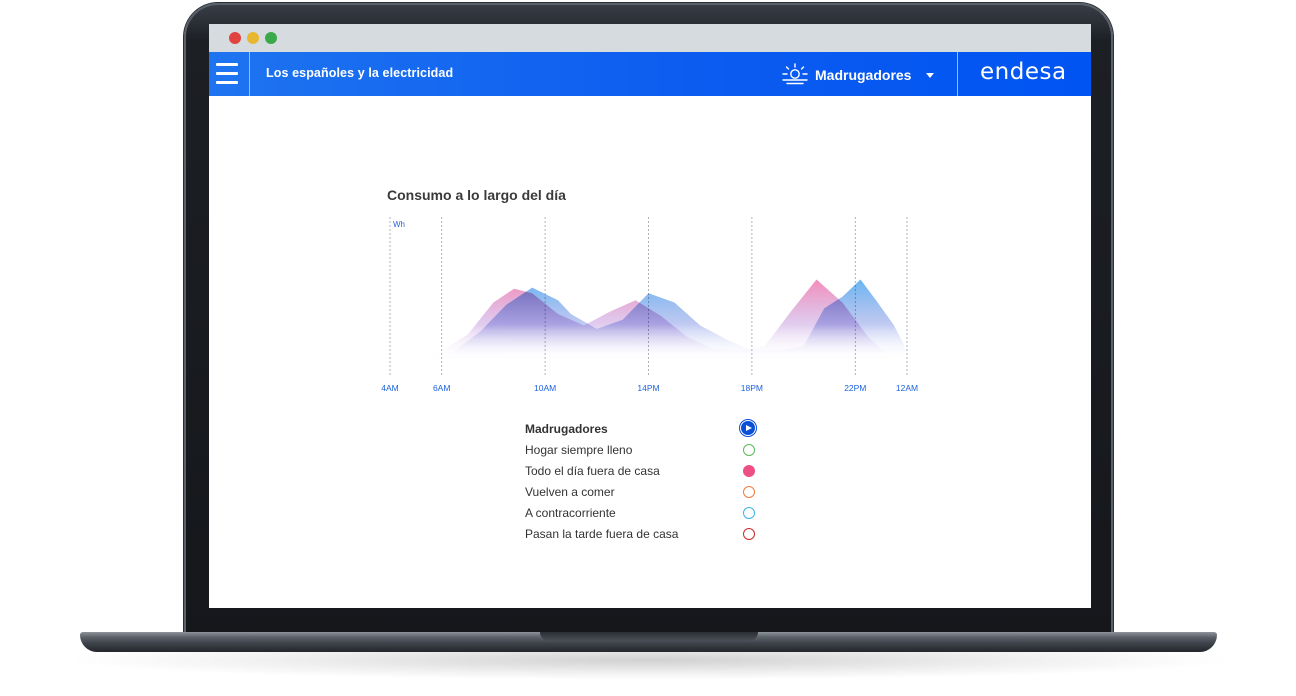 Image resolution: width=1296 pixels, height=696 pixels. What do you see at coordinates (570, 492) in the screenshot?
I see `legend-label: Vuelven a comer` at bounding box center [570, 492].